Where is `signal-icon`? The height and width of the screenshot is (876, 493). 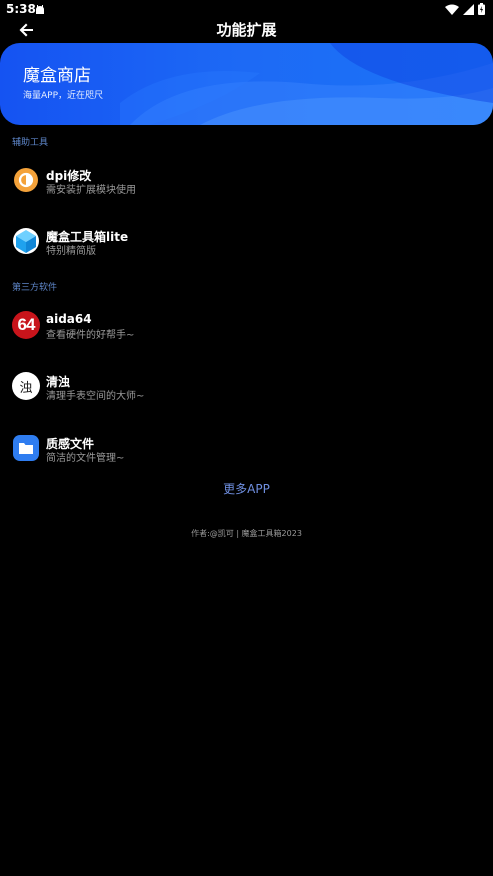
signal-icon is located at coordinates (468, 9).